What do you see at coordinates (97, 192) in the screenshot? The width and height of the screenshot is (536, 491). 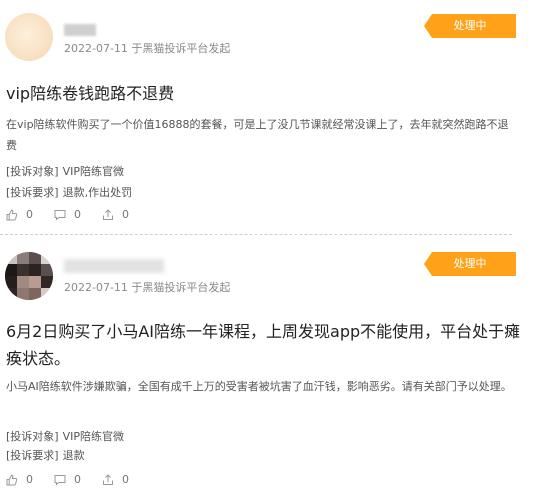 I see `demand-value: 退款,作出处罚` at bounding box center [97, 192].